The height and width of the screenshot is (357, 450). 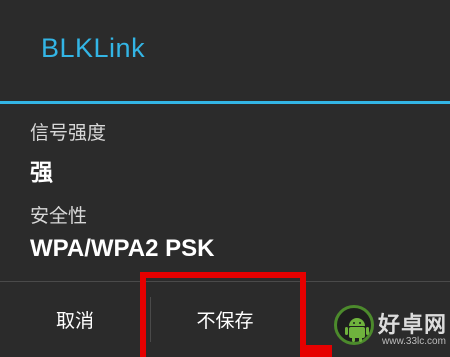 I want to click on highlight-annotation-tail, so click(x=316, y=351).